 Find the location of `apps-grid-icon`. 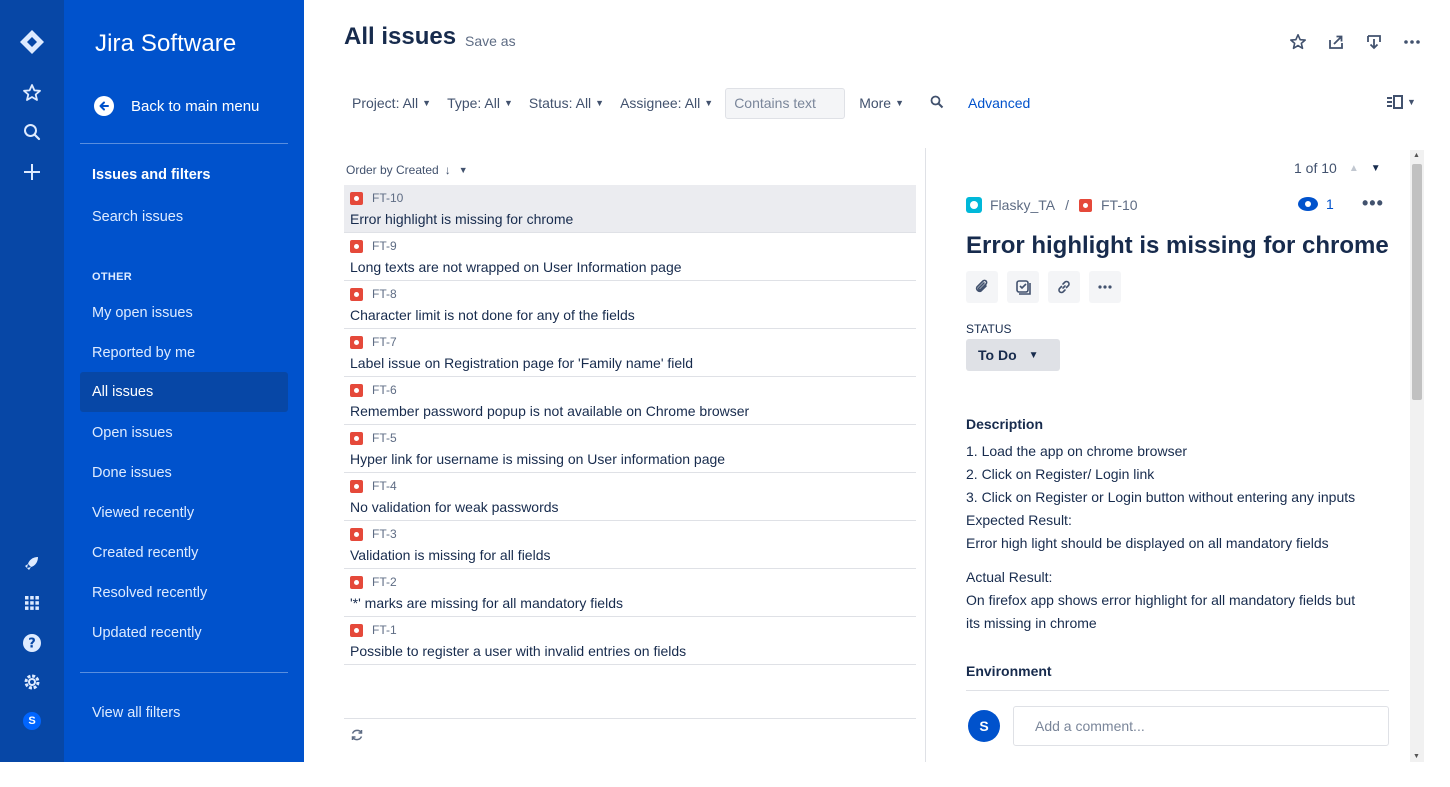

apps-grid-icon is located at coordinates (32, 603).